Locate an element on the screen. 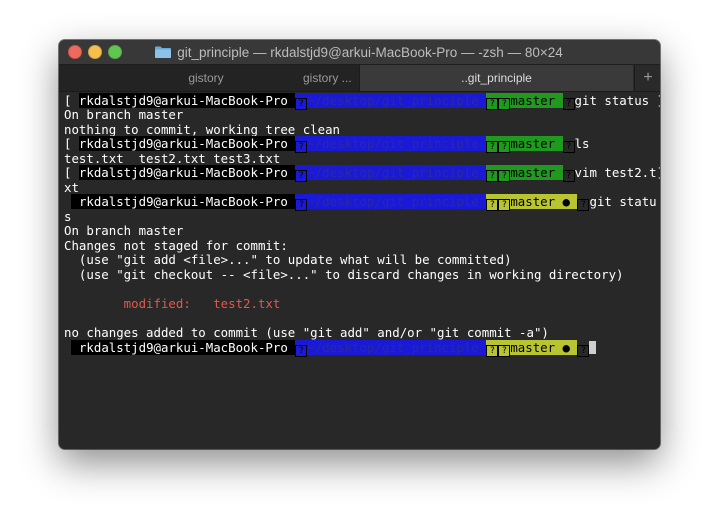 The image size is (720, 529). output-line: nothing to commit, working tree clean is located at coordinates (202, 129).